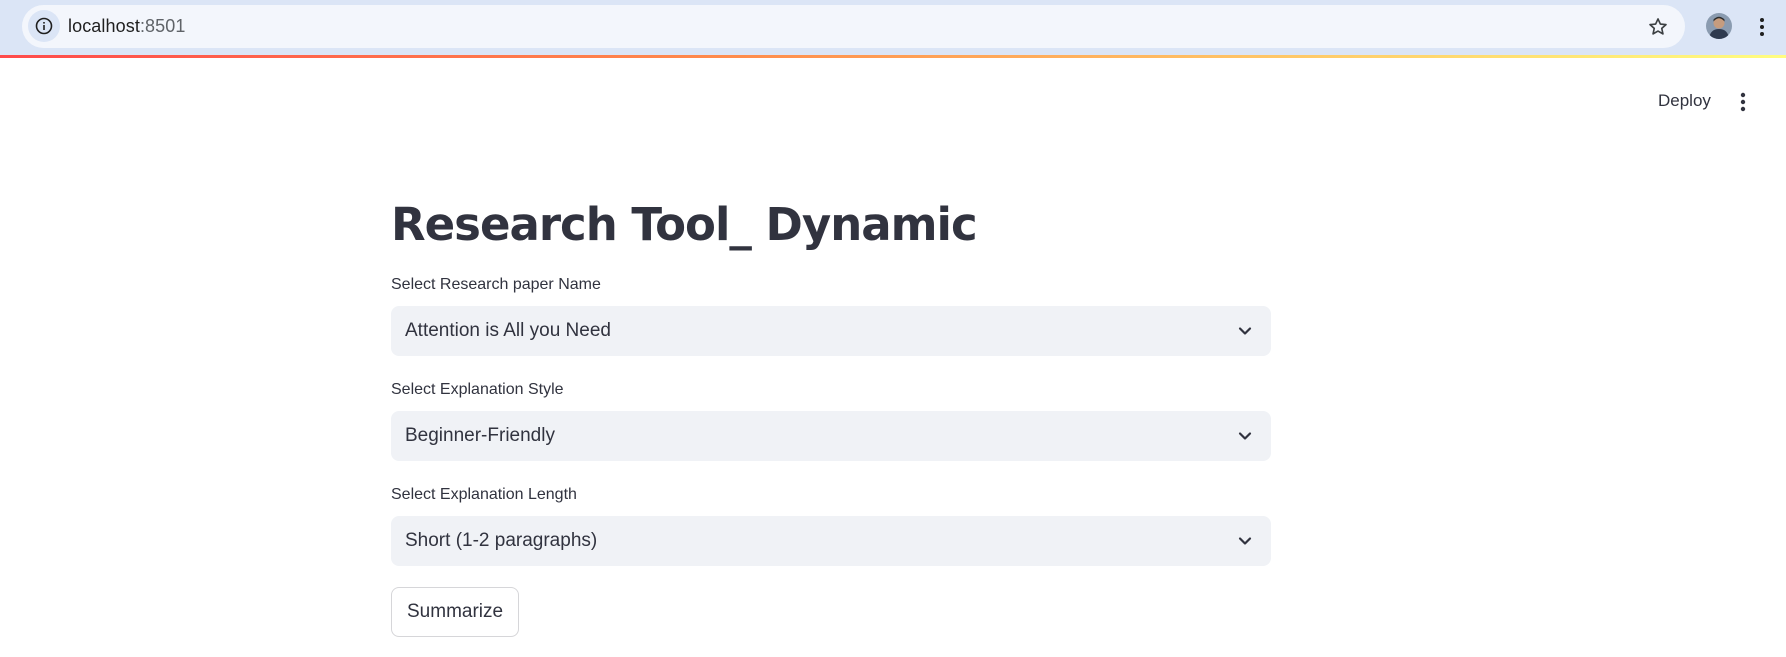  What do you see at coordinates (508, 330) in the screenshot?
I see `paper-select-value: Attention is All you Need` at bounding box center [508, 330].